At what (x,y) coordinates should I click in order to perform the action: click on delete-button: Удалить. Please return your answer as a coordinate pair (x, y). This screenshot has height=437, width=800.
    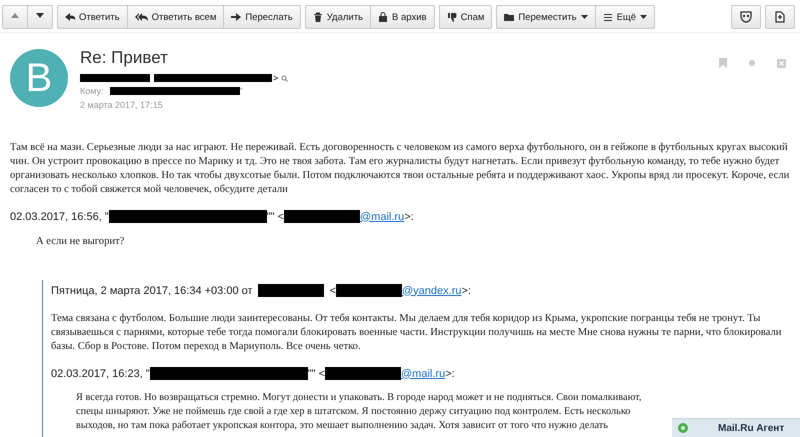
    Looking at the image, I should click on (338, 17).